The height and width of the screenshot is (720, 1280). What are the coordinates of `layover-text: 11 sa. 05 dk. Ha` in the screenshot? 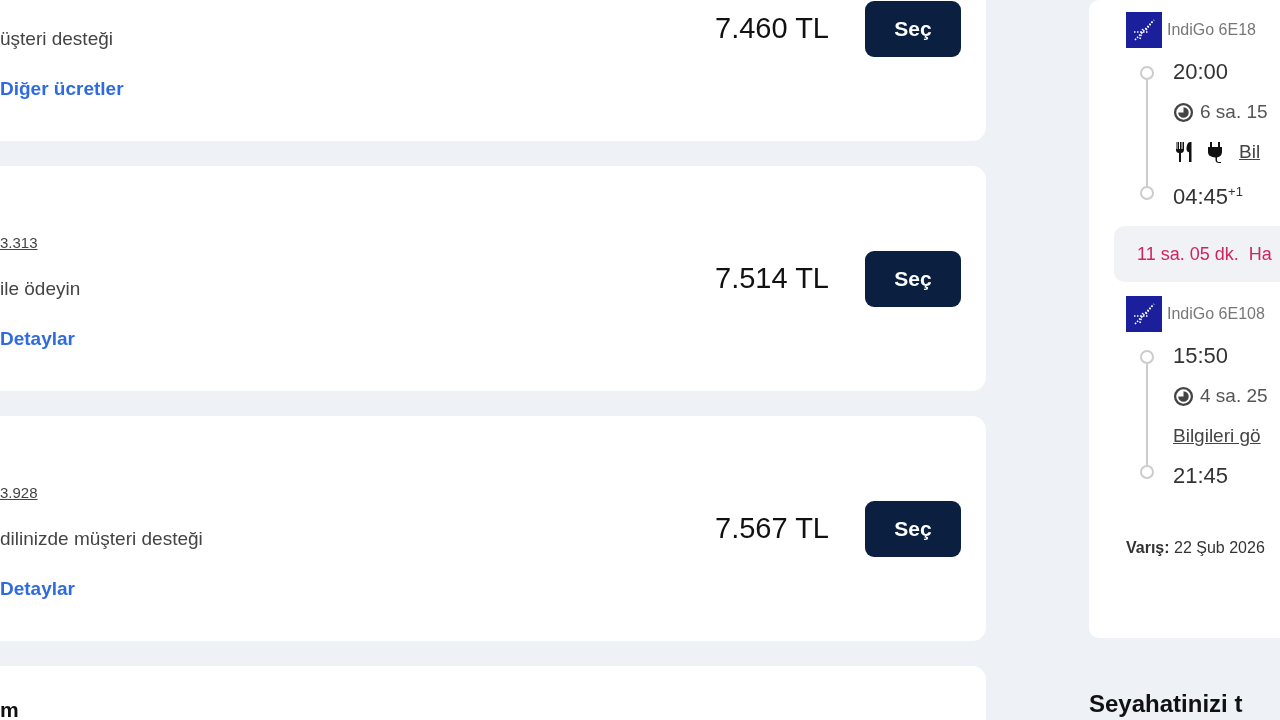 It's located at (1204, 254).